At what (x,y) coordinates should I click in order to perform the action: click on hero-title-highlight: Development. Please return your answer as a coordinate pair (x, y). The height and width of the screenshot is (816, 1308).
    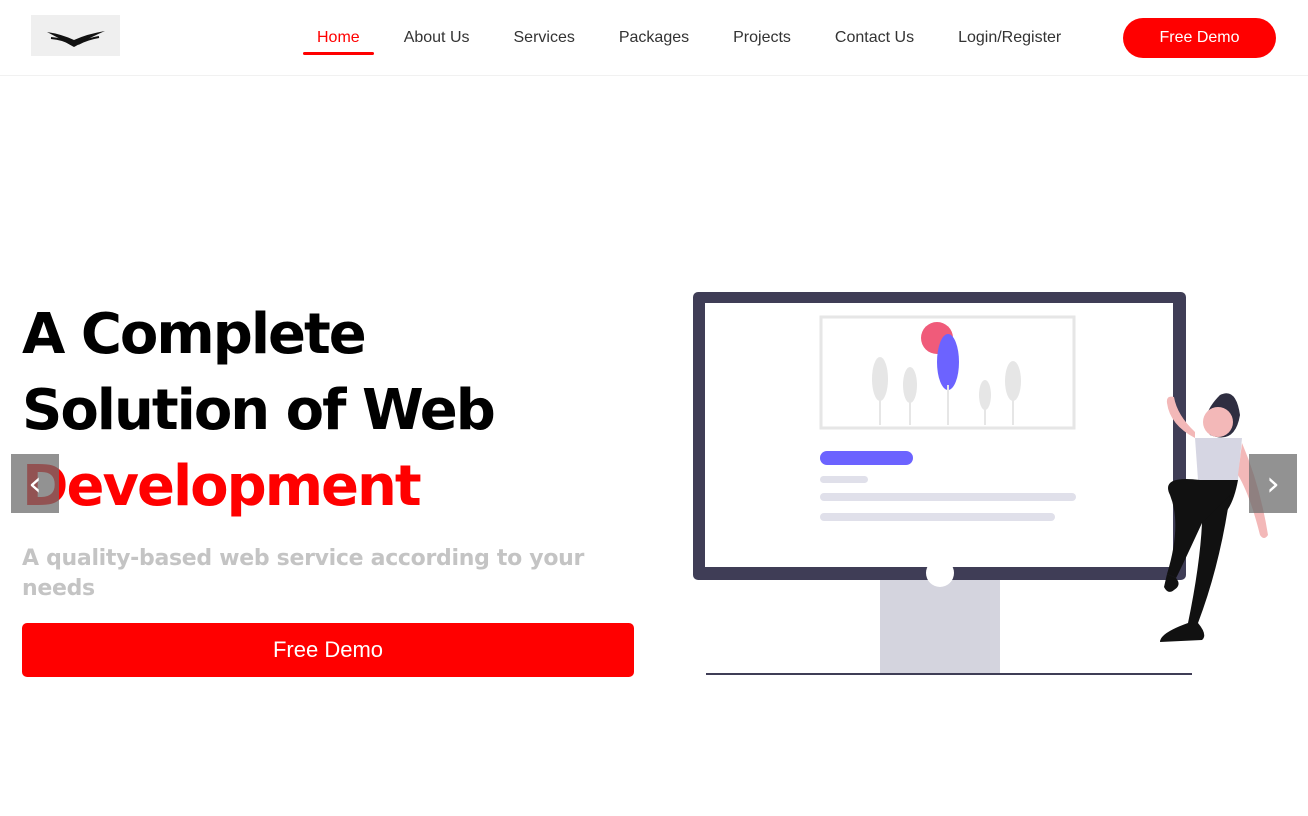
    Looking at the image, I should click on (222, 486).